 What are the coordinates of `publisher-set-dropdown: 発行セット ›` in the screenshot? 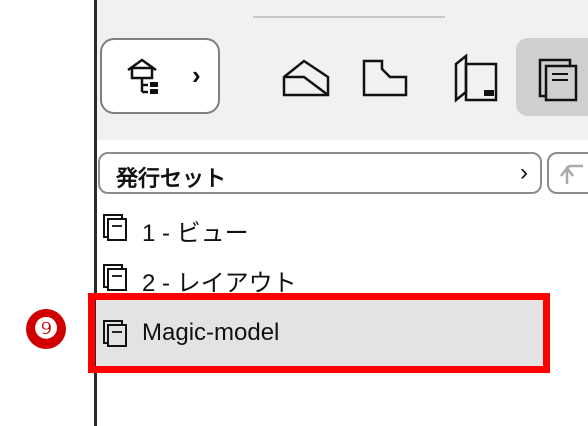 It's located at (320, 173).